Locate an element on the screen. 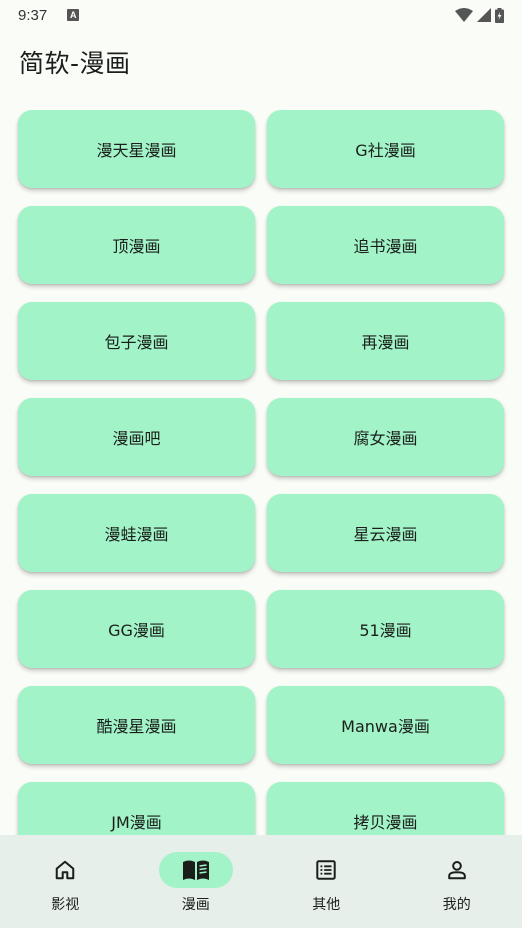 This screenshot has height=928, width=522. nav-item-video: 影视 is located at coordinates (65, 881).